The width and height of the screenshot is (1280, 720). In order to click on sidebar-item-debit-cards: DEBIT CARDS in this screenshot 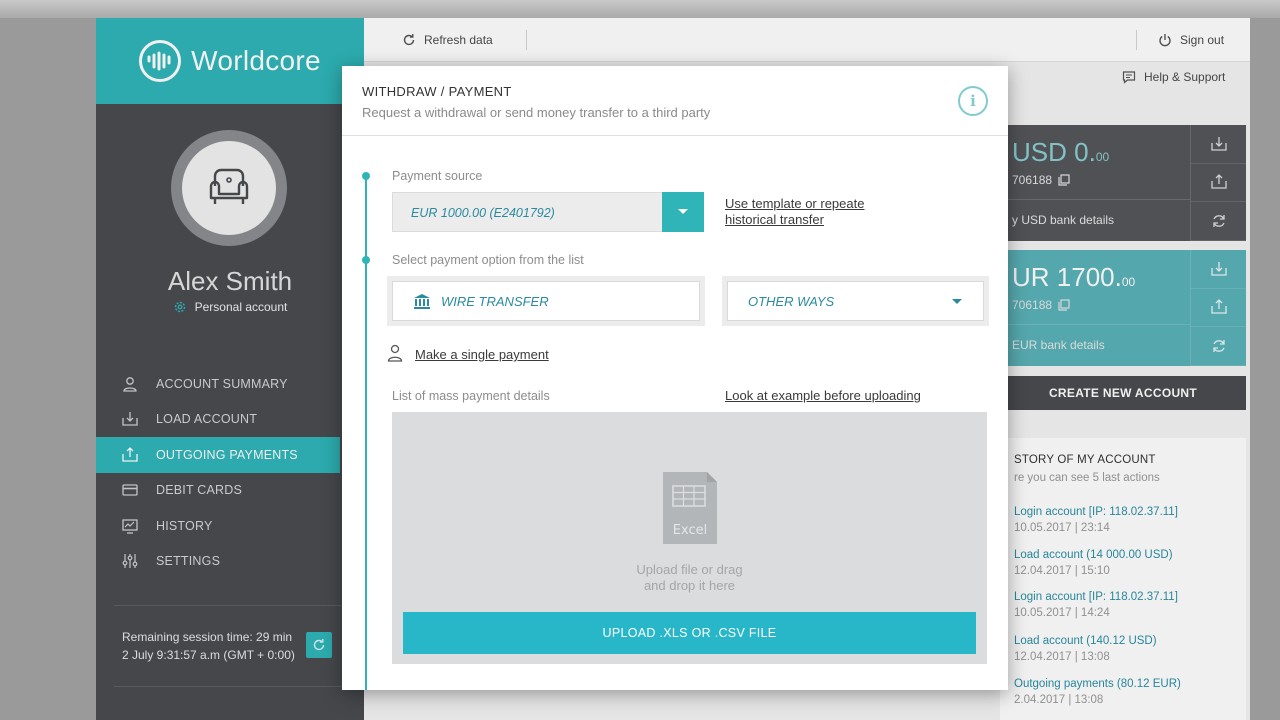, I will do `click(230, 491)`.